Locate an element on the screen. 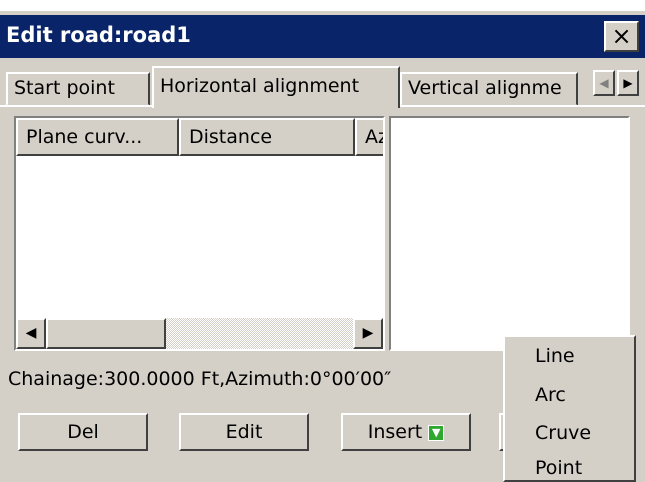  insert-label: Insert is located at coordinates (395, 432).